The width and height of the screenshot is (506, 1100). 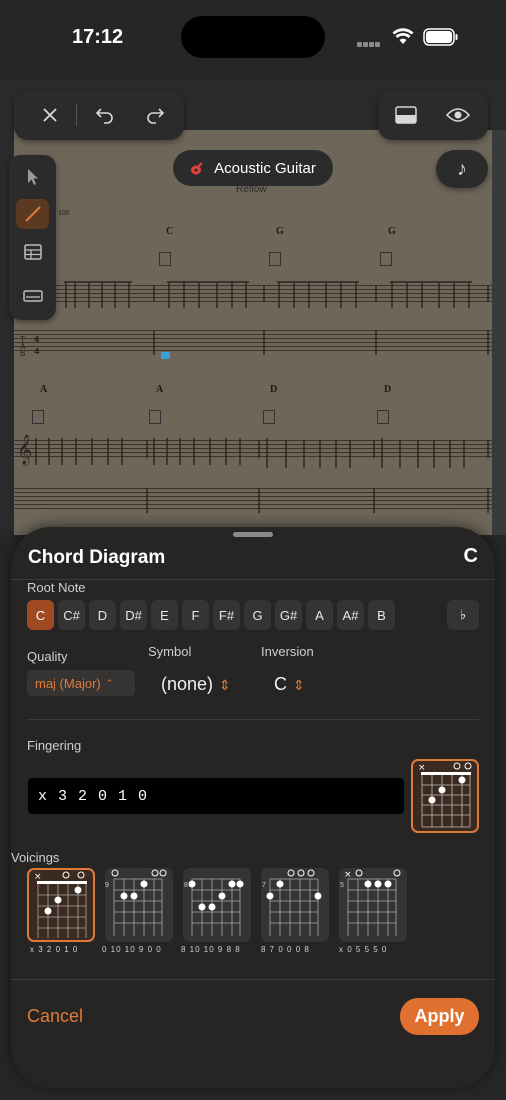 I want to click on voicing-fingering: 8 10 10 9 8 8, so click(x=211, y=949).